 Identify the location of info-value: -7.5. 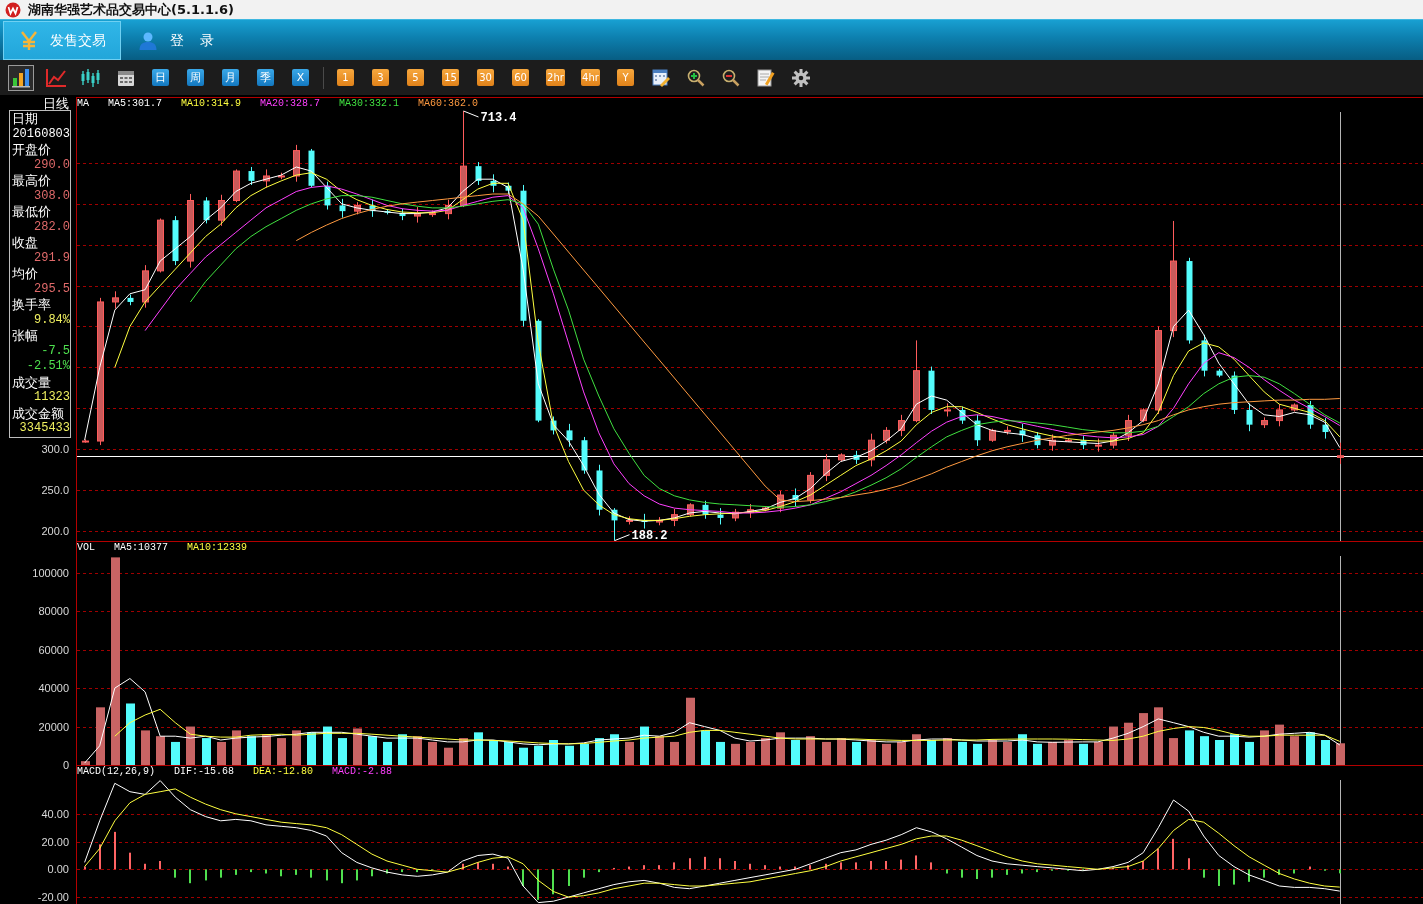
(55, 351).